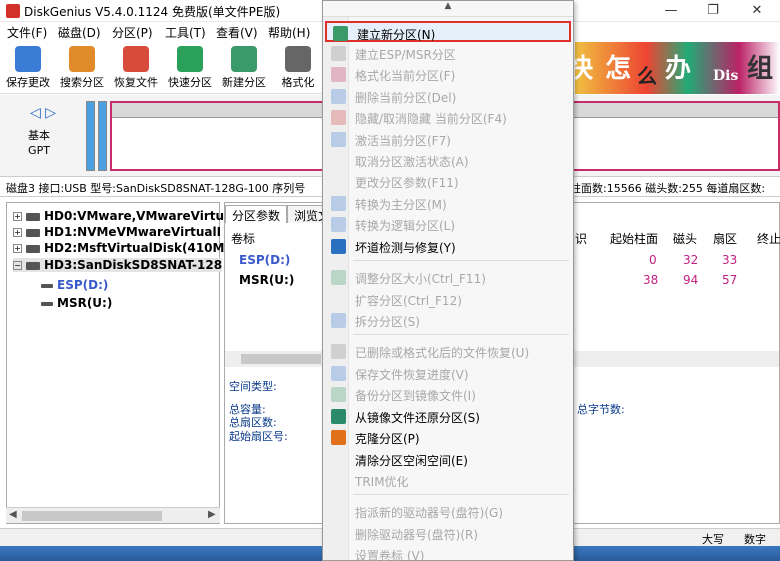 The width and height of the screenshot is (780, 561). I want to click on collapse-icon: −, so click(17, 265).